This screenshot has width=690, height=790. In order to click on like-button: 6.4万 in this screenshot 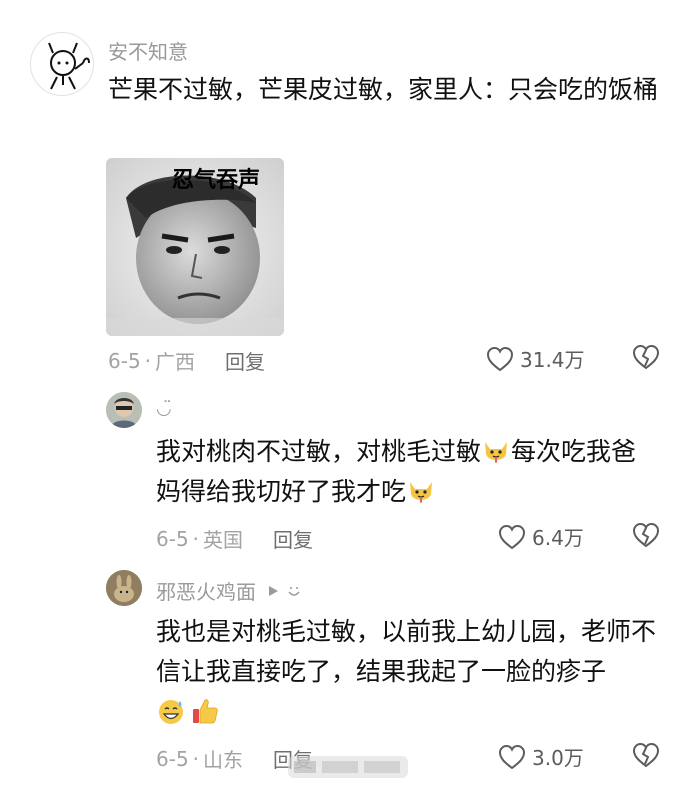, I will do `click(541, 536)`.